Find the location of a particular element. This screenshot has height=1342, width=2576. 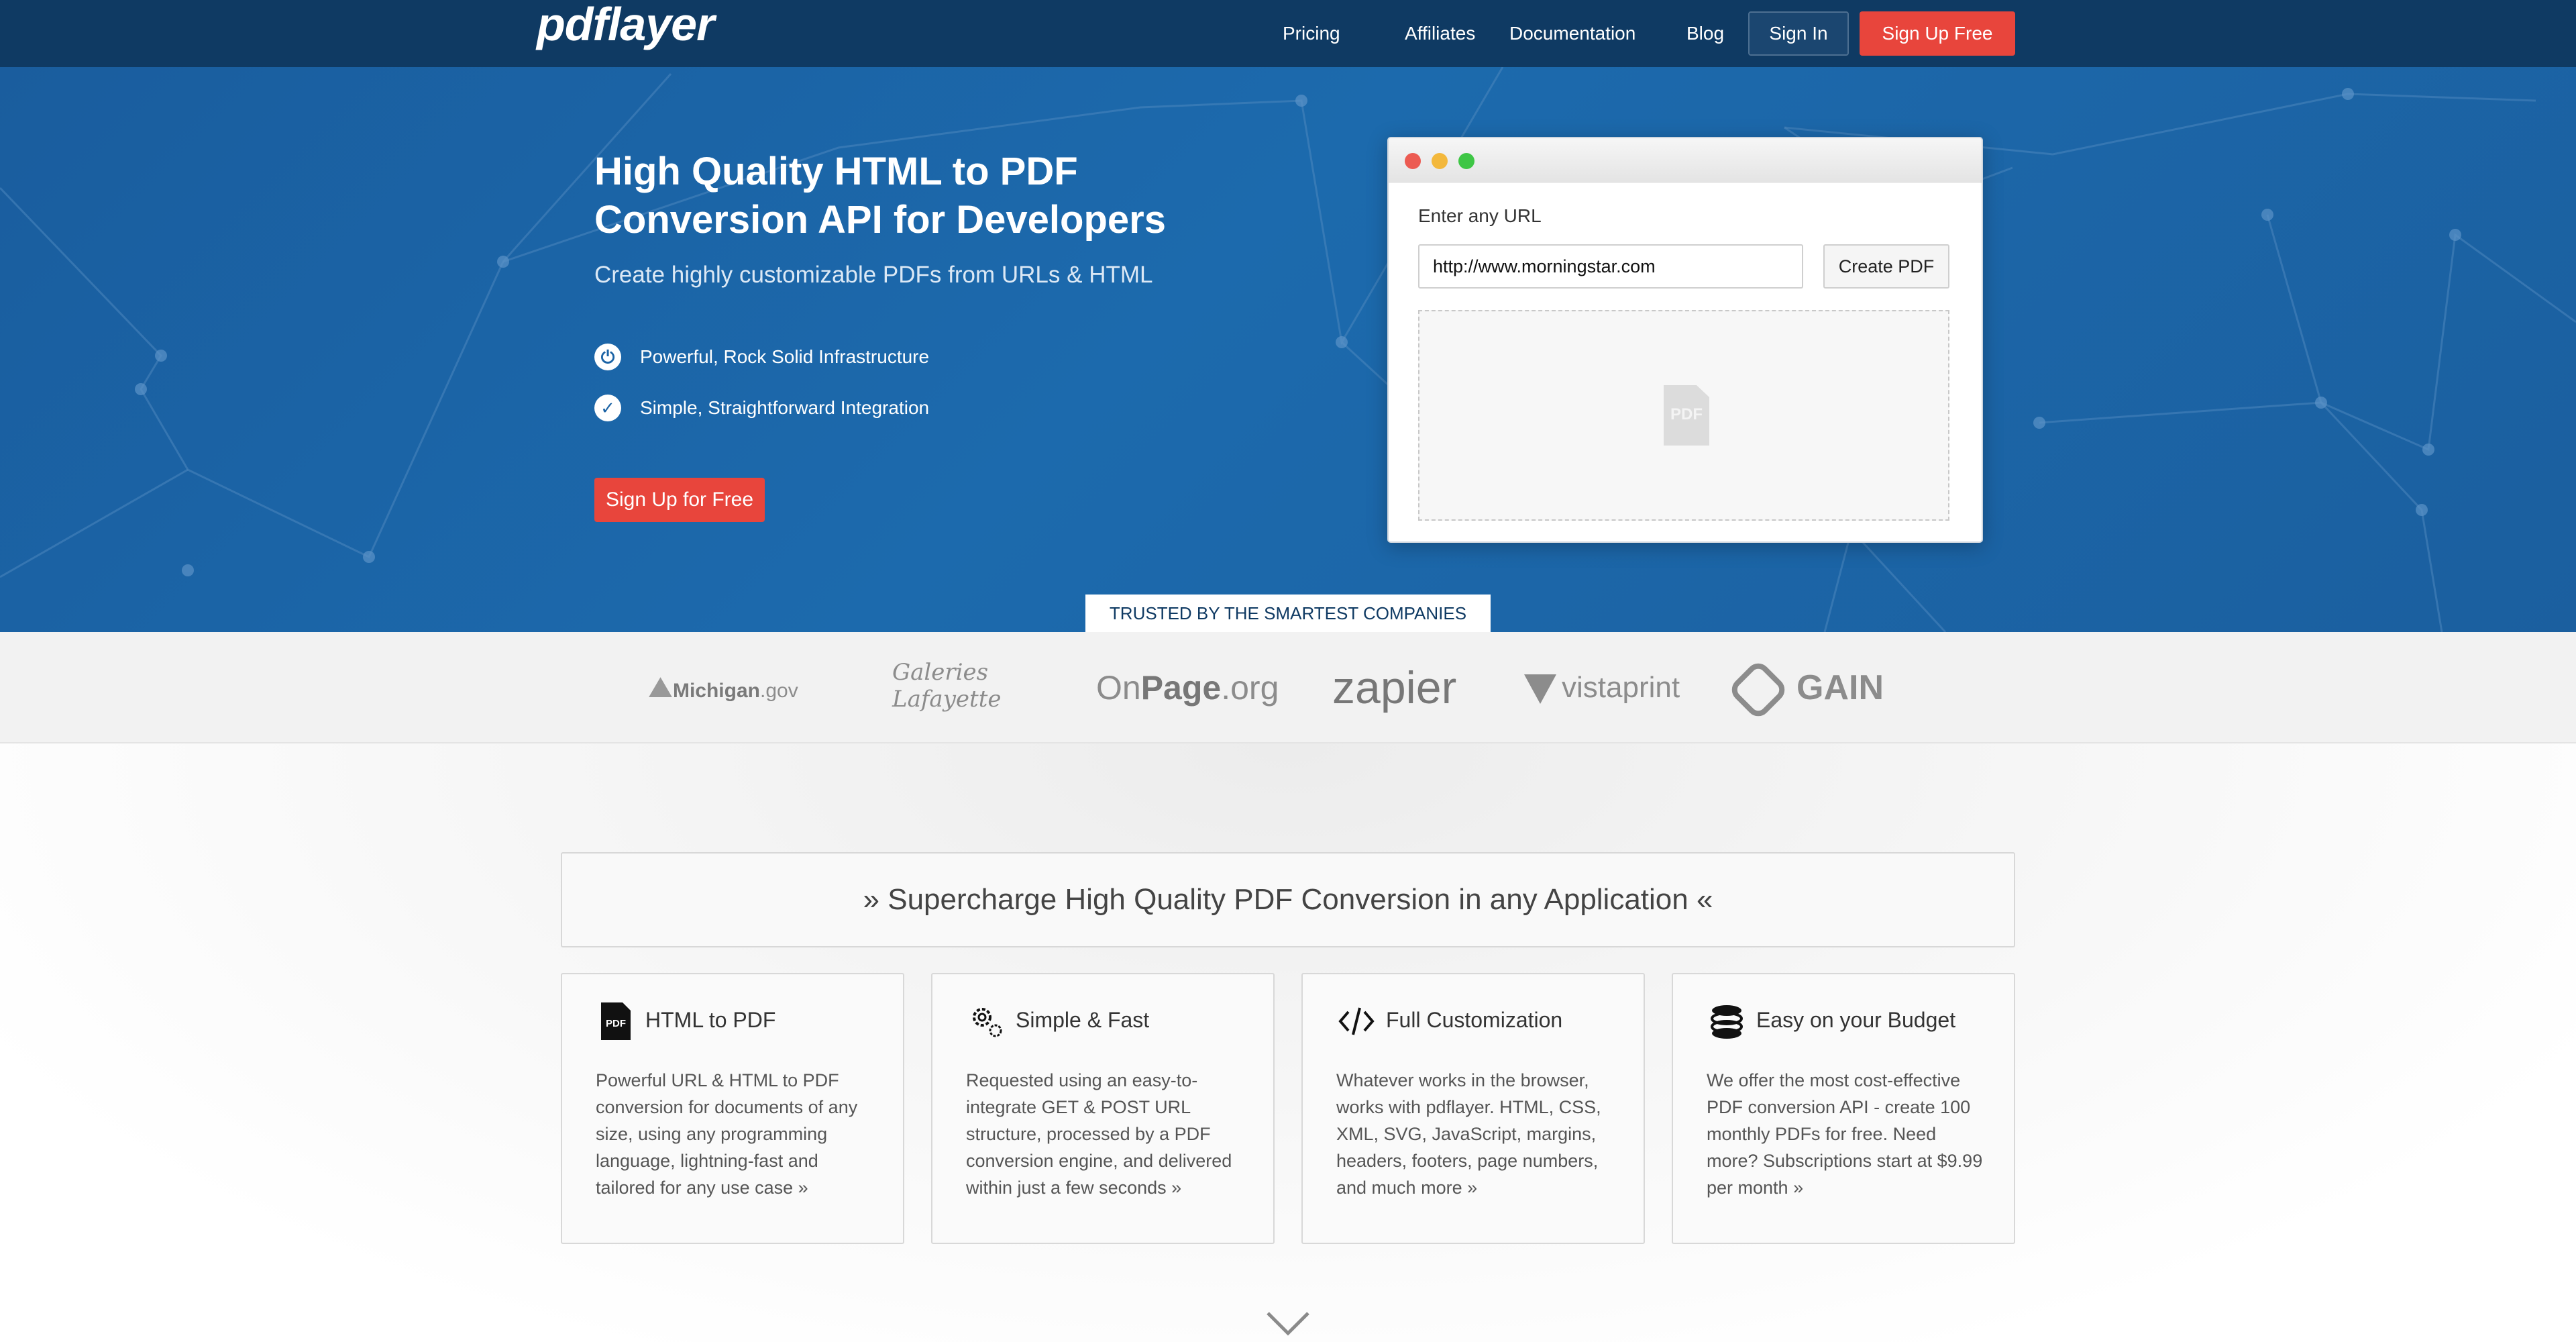

onpage-logo-part: Page is located at coordinates (1181, 688).